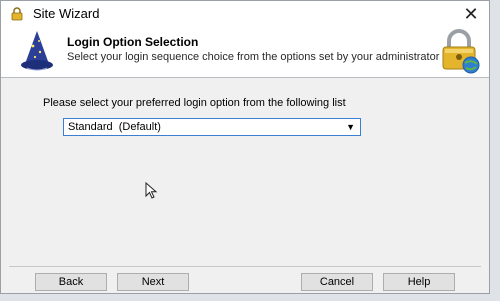  Describe the element at coordinates (66, 13) in the screenshot. I see `window-title: Site Wizard` at that location.